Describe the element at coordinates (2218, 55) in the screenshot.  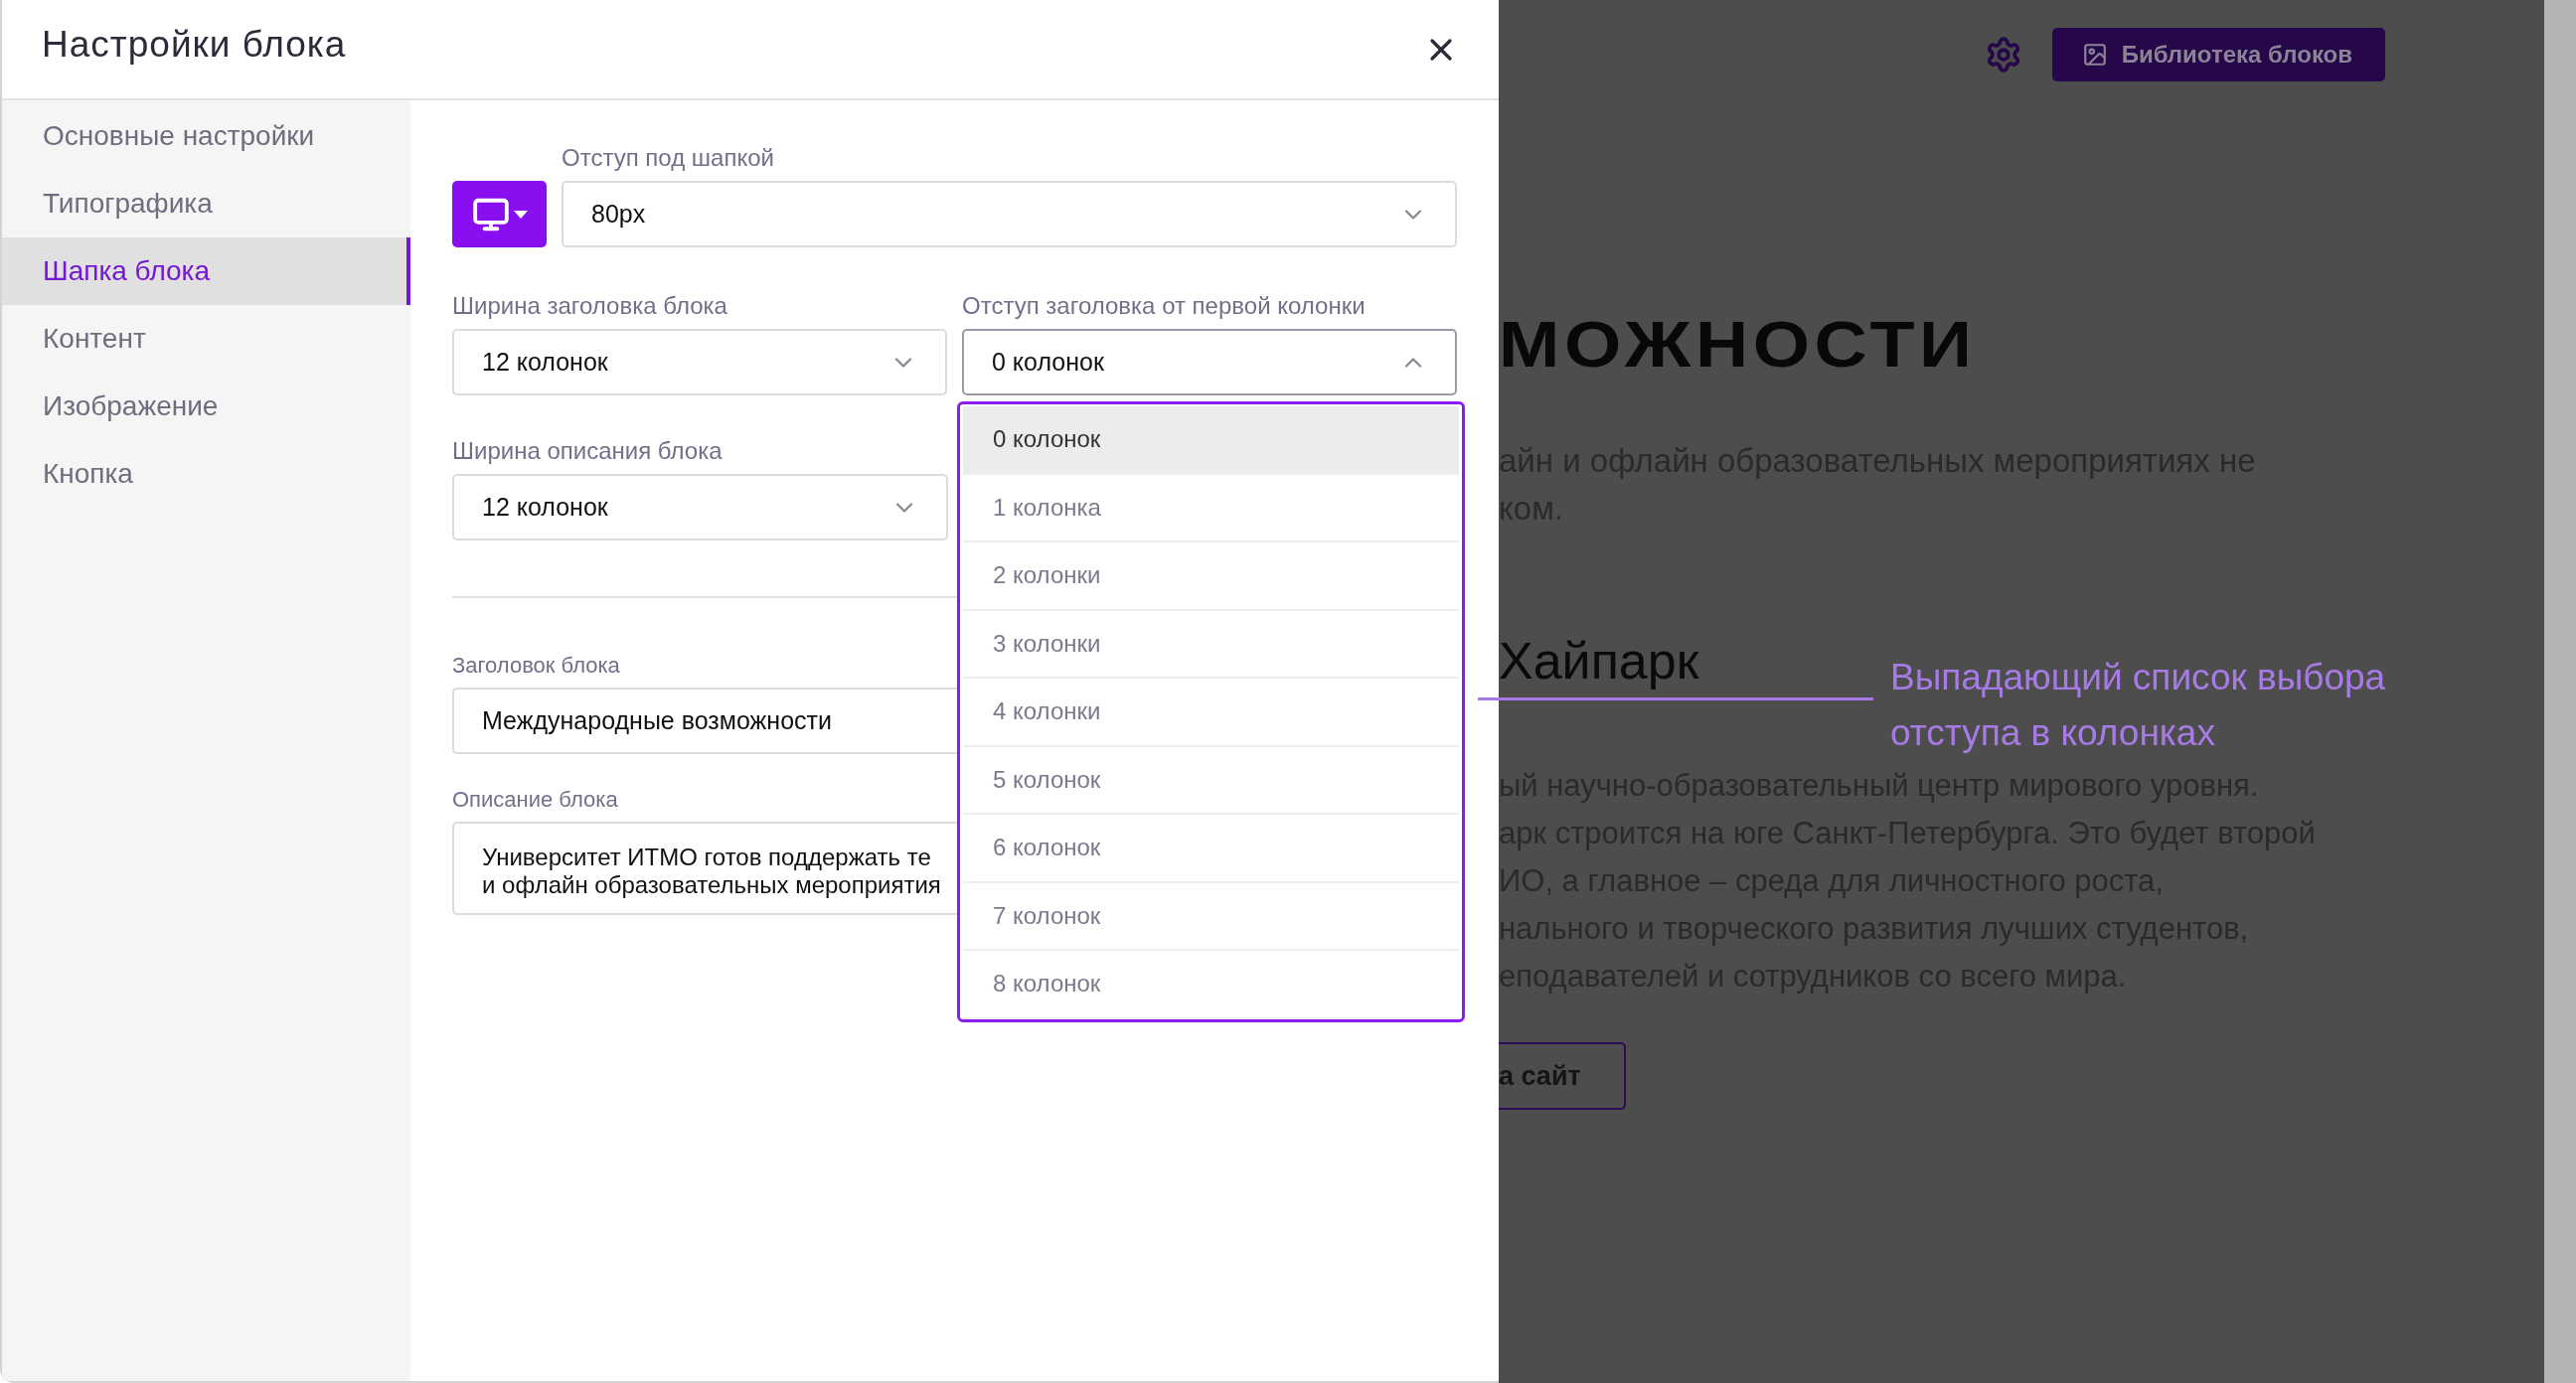
I see `library-button: Библиотека блоков` at that location.